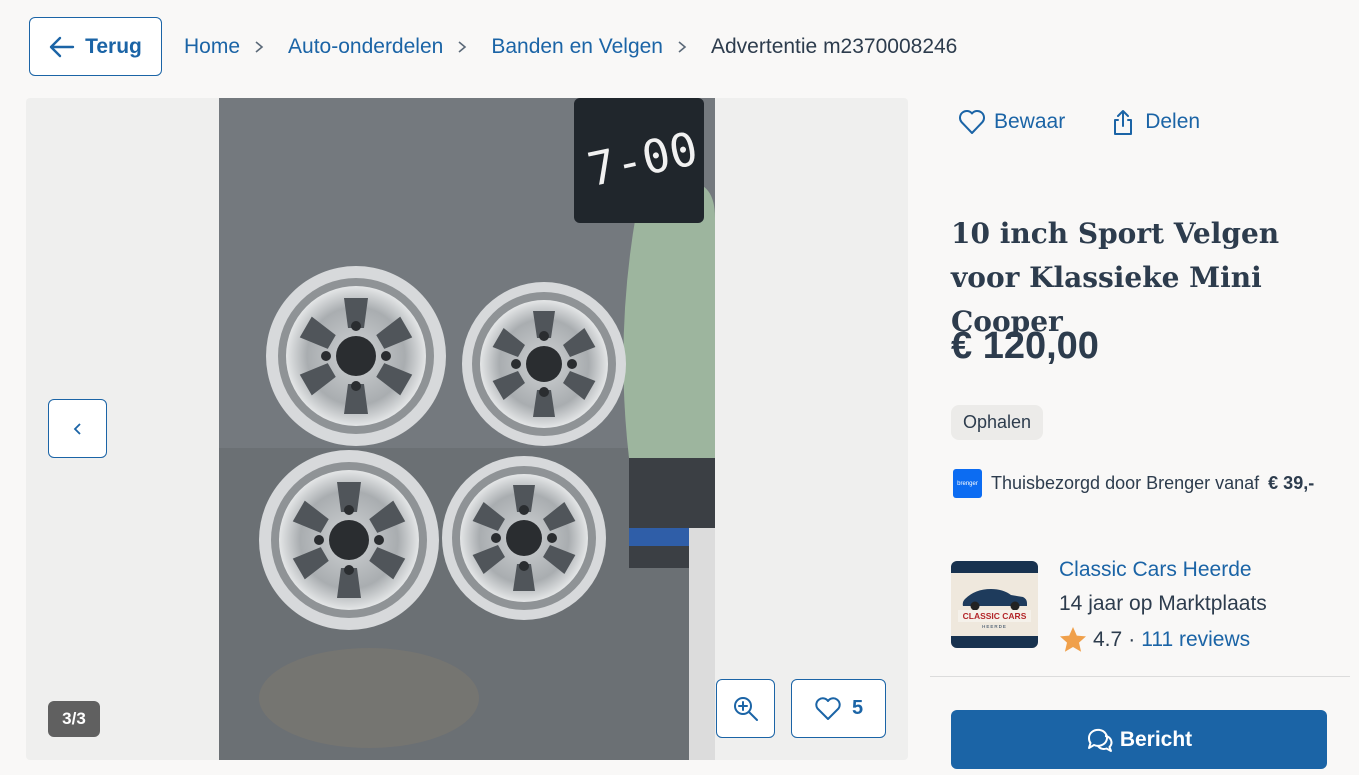 The width and height of the screenshot is (1359, 775). What do you see at coordinates (857, 708) in the screenshot?
I see `favorites-count: 5` at bounding box center [857, 708].